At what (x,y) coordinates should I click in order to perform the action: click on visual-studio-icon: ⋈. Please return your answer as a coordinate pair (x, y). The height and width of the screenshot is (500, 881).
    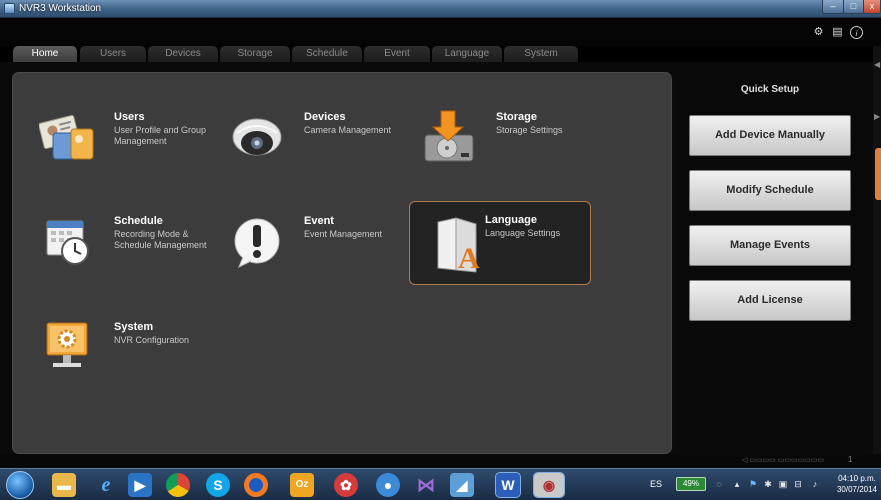
    Looking at the image, I should click on (426, 485).